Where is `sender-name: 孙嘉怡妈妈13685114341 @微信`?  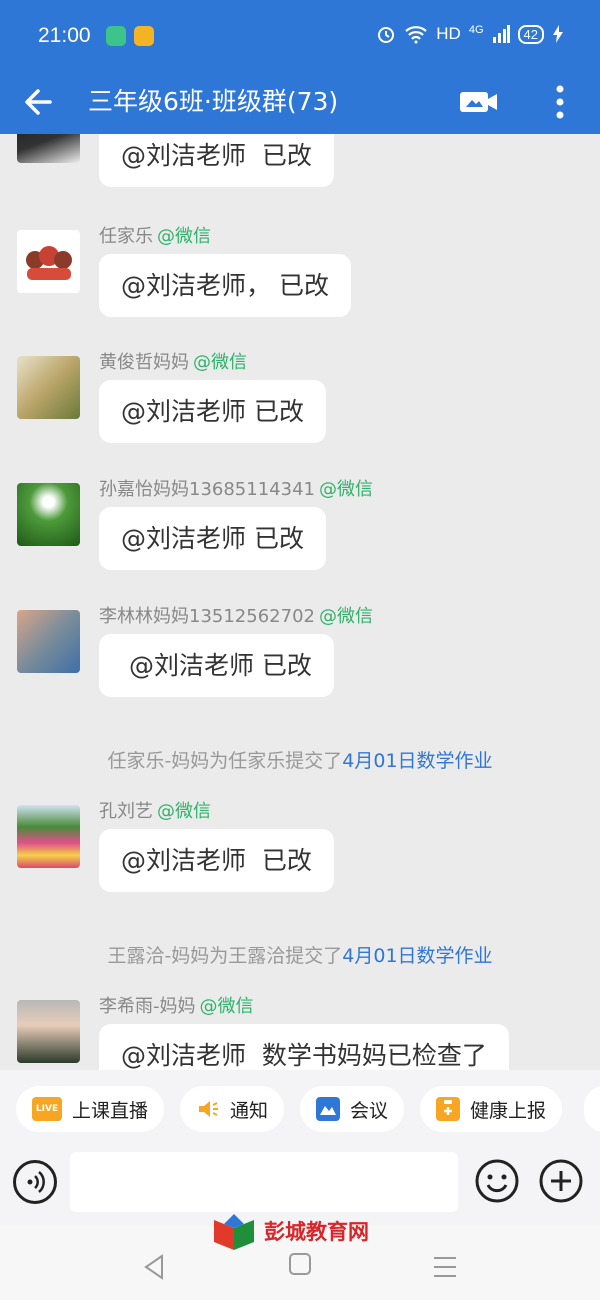 sender-name: 孙嘉怡妈妈13685114341 @微信 is located at coordinates (236, 489).